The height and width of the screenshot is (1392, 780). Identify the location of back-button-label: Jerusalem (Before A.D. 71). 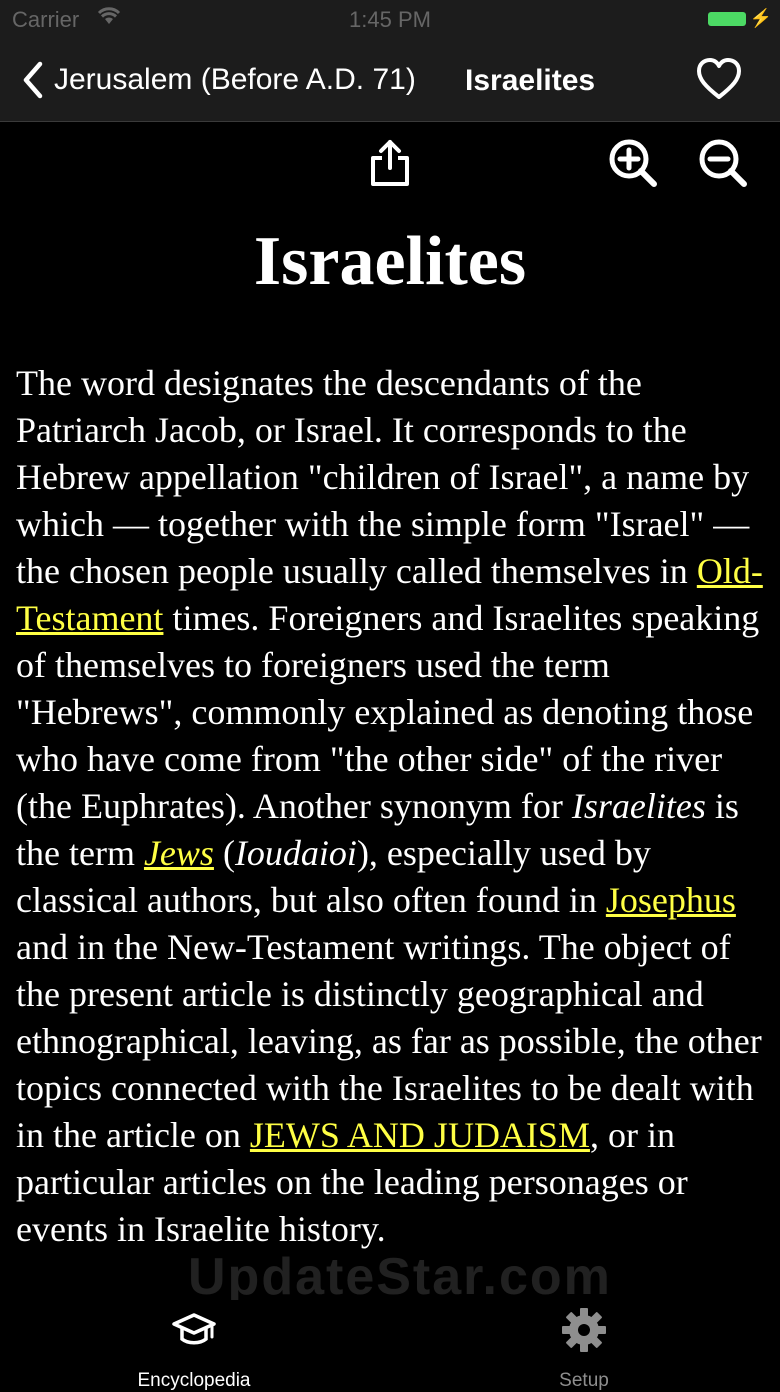
(235, 79).